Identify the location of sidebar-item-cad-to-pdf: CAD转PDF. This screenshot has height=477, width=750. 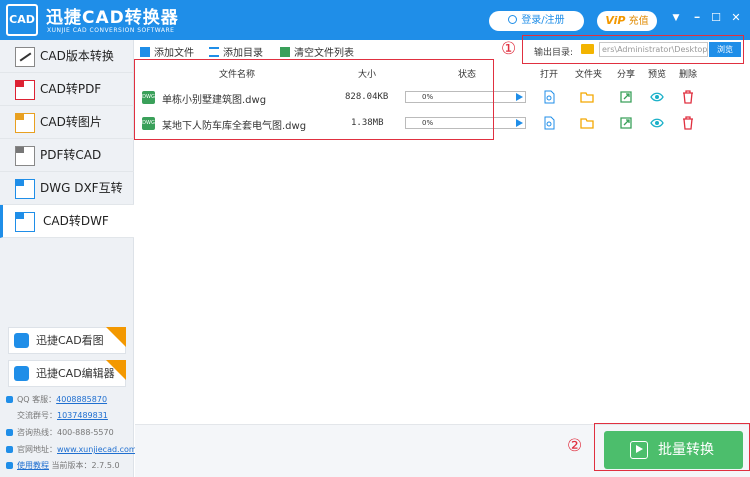
(67, 89).